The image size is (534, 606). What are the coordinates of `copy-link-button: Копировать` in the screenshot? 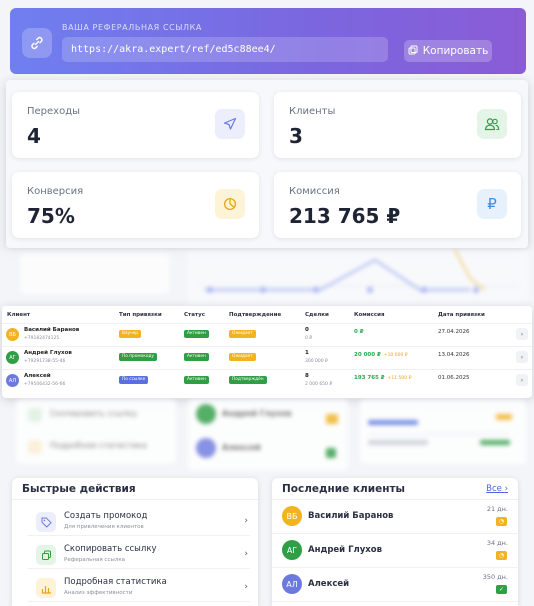 It's located at (448, 51).